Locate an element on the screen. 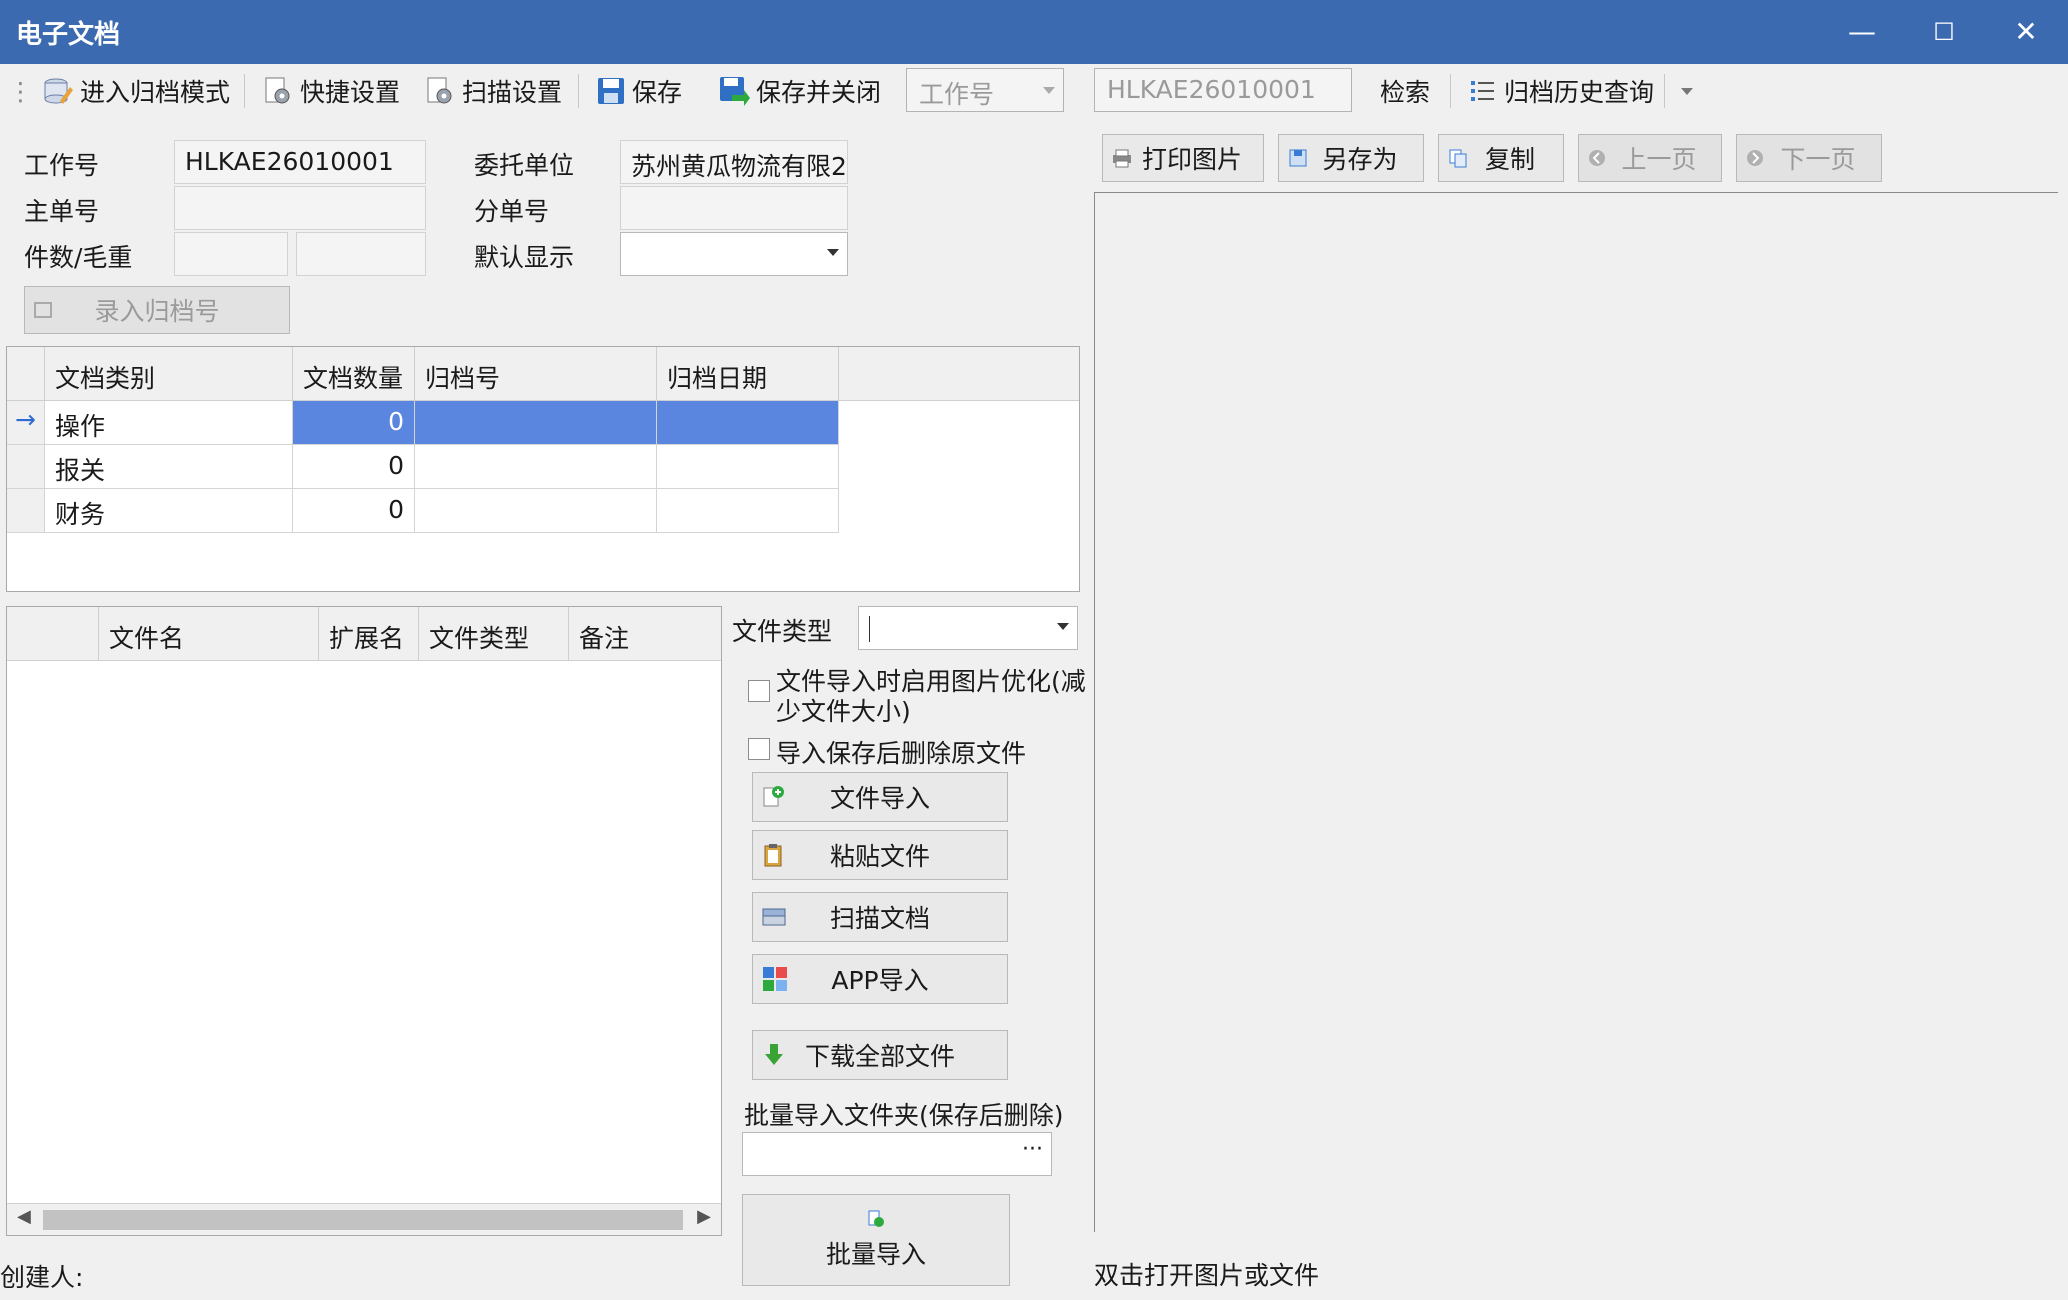  quick-settings-button: 快捷设置 is located at coordinates (331, 91).